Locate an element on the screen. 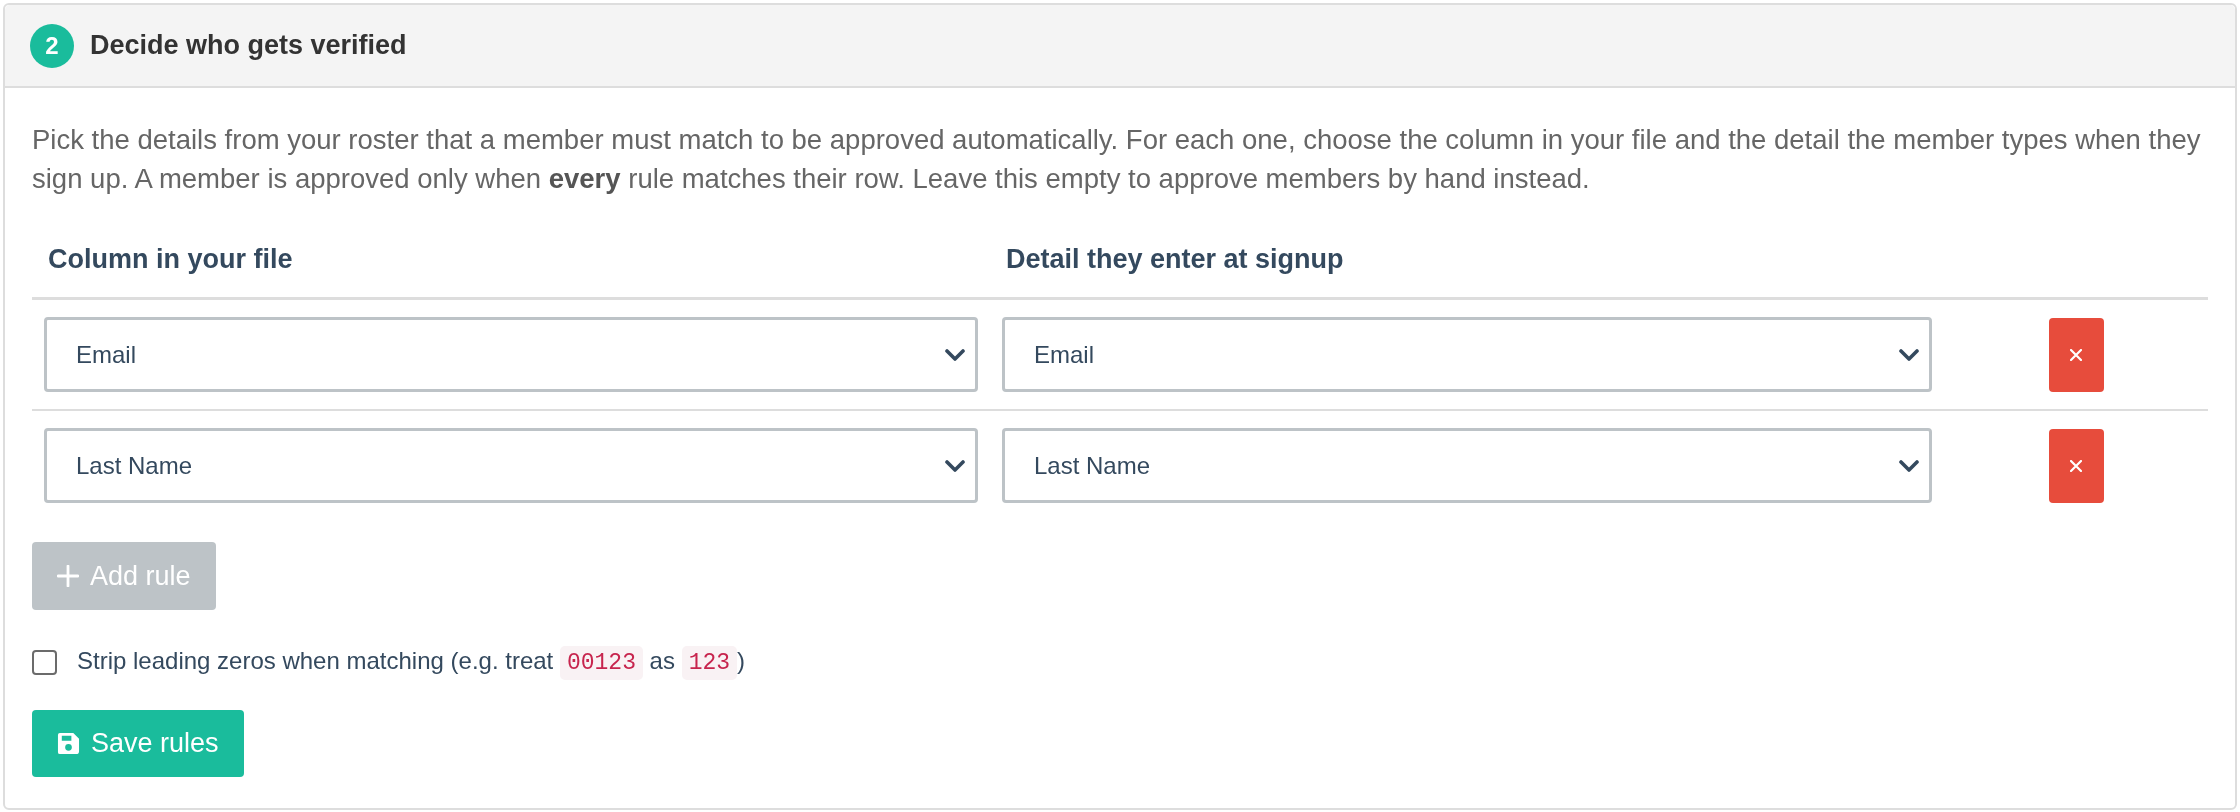 The height and width of the screenshot is (812, 2240). column-heading: Column in your file is located at coordinates (170, 260).